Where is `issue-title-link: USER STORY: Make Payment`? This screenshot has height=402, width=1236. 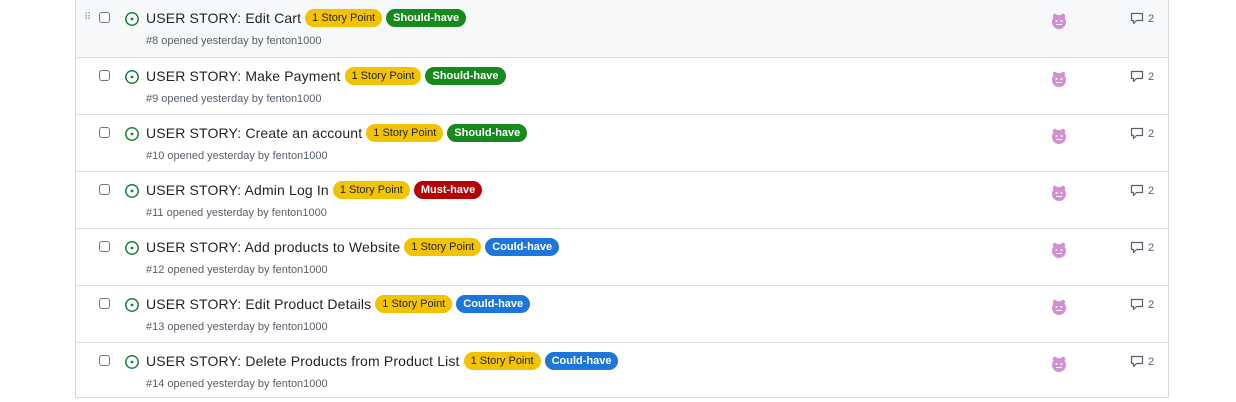 issue-title-link: USER STORY: Make Payment is located at coordinates (243, 76).